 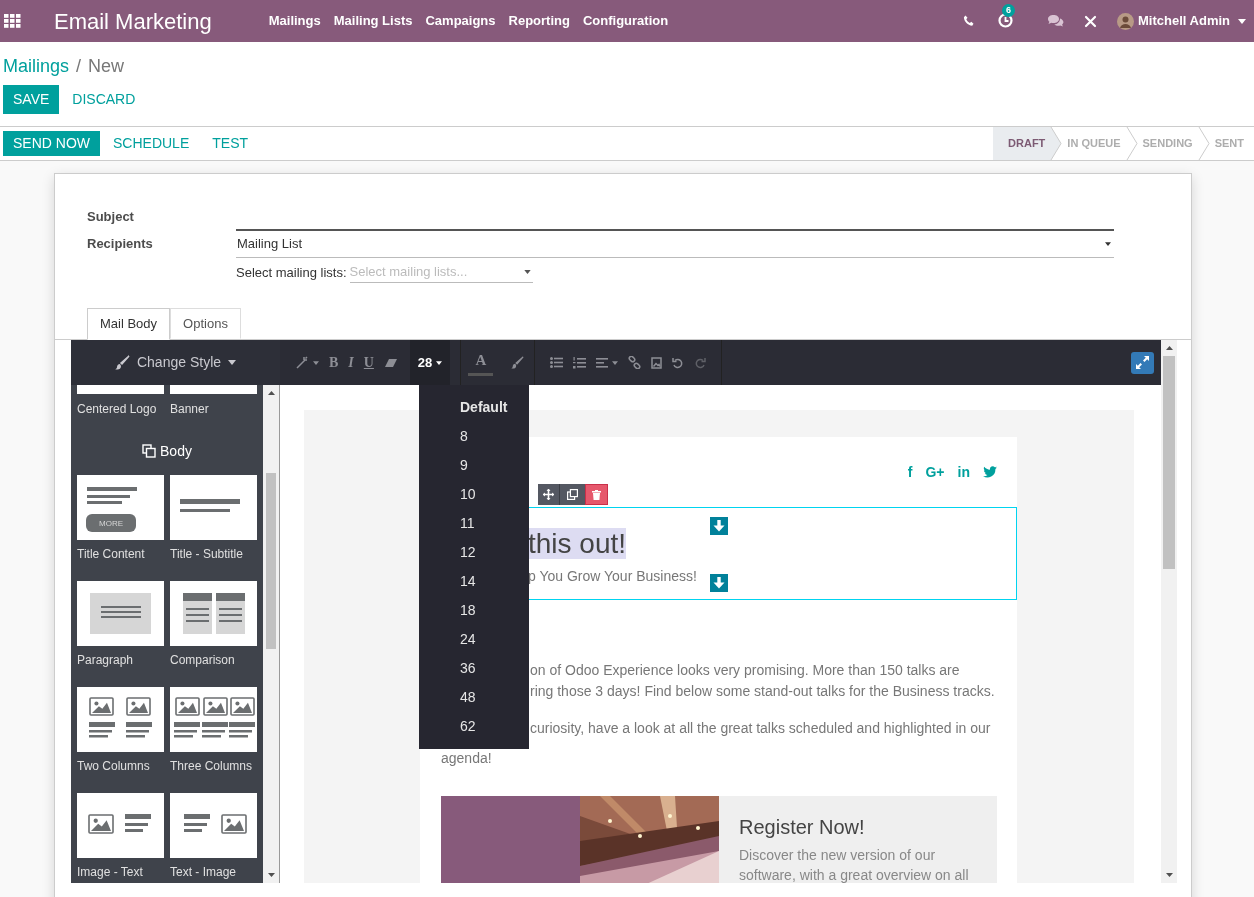 What do you see at coordinates (1056, 21) in the screenshot?
I see `chat-icon` at bounding box center [1056, 21].